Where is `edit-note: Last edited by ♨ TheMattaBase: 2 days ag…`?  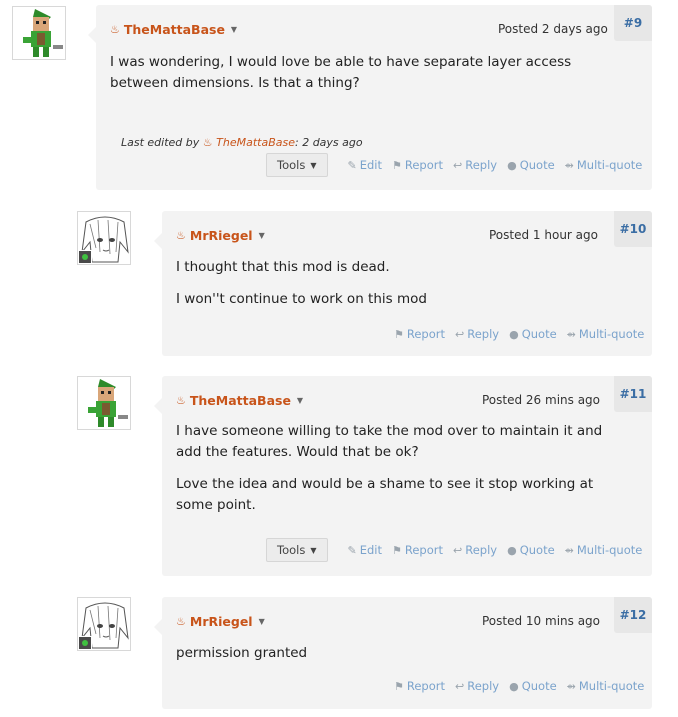
edit-note: Last edited by ♨ TheMattaBase: 2 days ag… is located at coordinates (242, 142).